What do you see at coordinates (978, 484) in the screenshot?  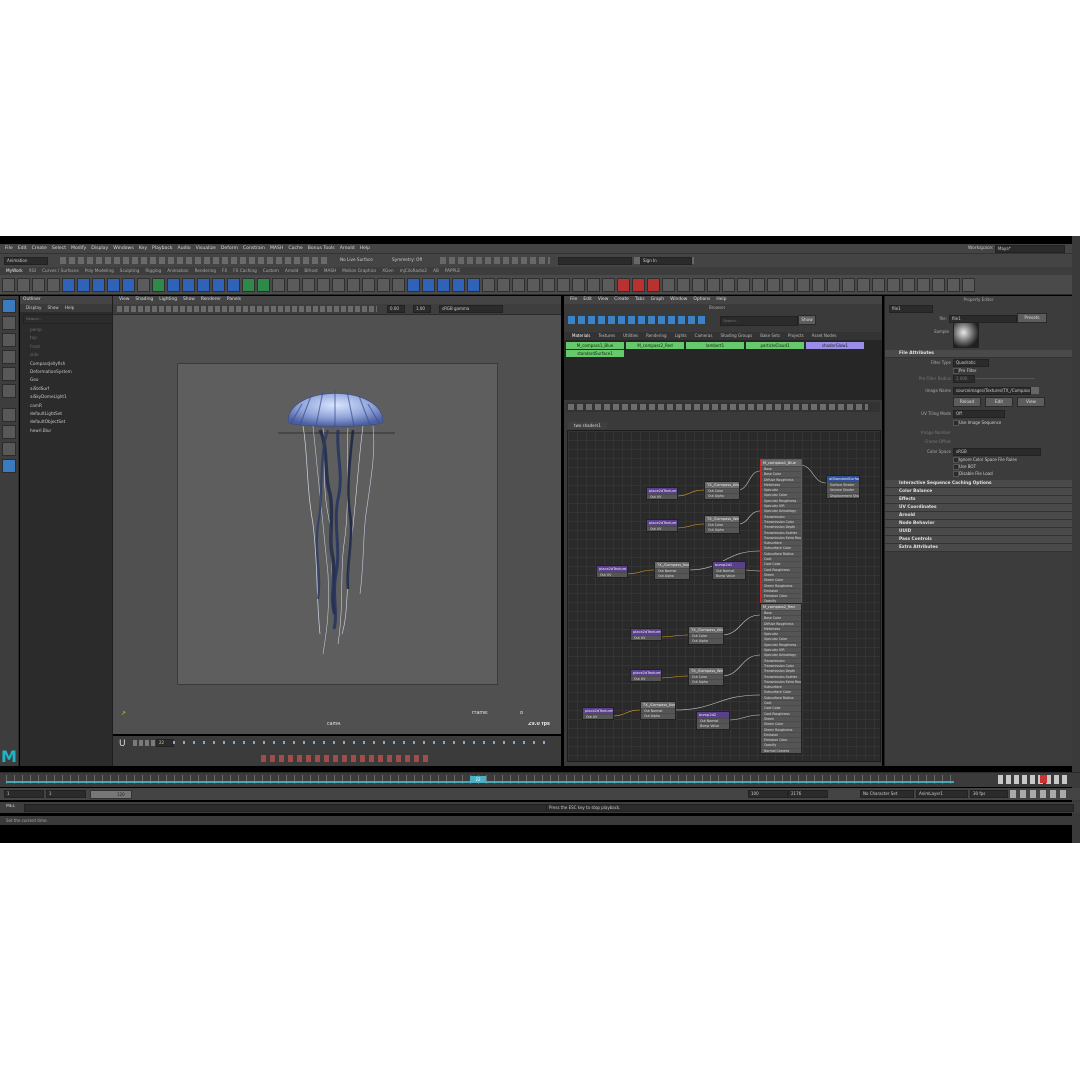 I see `section-interactive-sequence-caching-options: Interactive Sequence Caching Options` at bounding box center [978, 484].